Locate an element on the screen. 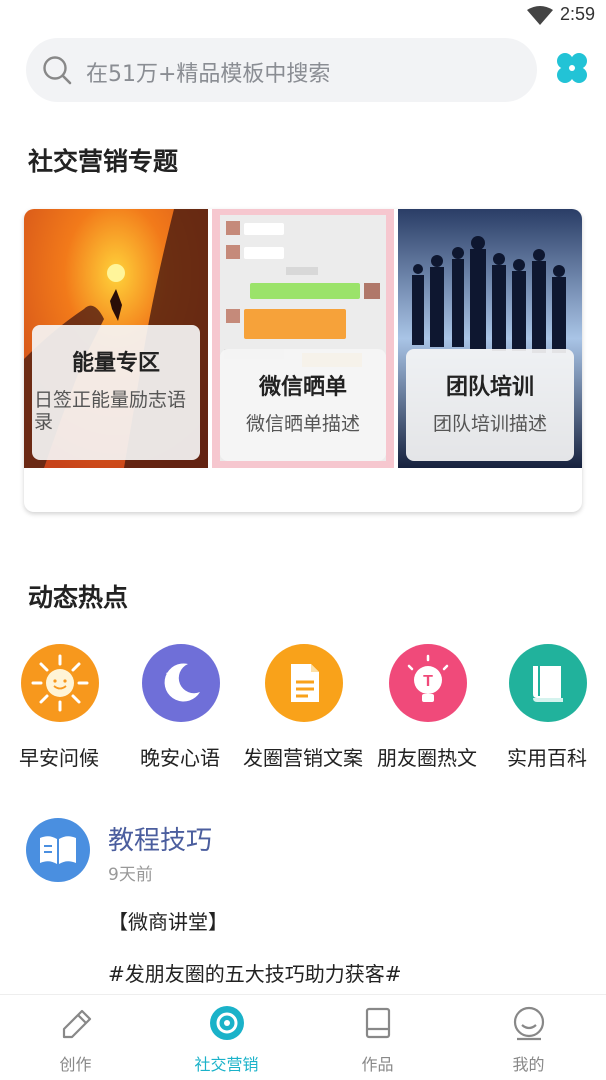 This screenshot has height=1080, width=606. book-icon is located at coordinates (548, 683).